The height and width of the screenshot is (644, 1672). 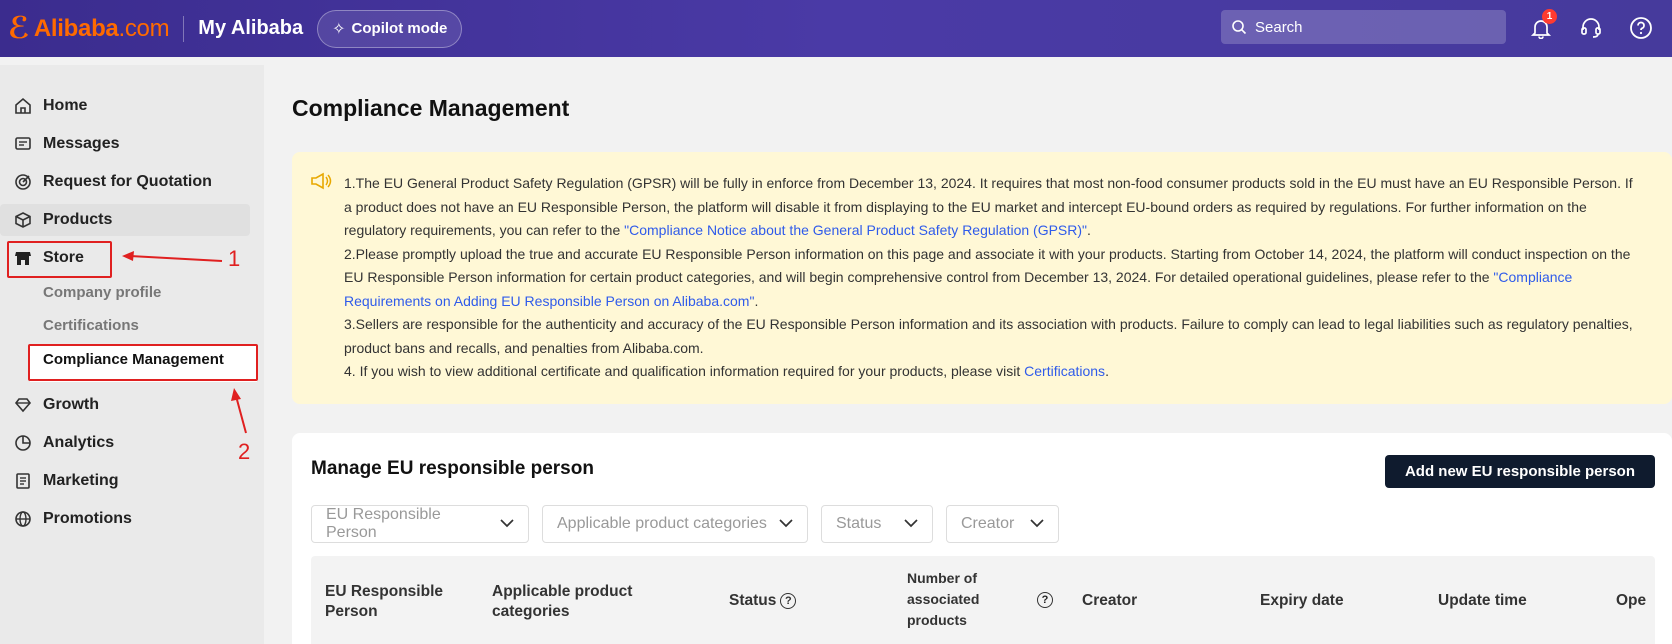 I want to click on filter-status: Status, so click(x=877, y=524).